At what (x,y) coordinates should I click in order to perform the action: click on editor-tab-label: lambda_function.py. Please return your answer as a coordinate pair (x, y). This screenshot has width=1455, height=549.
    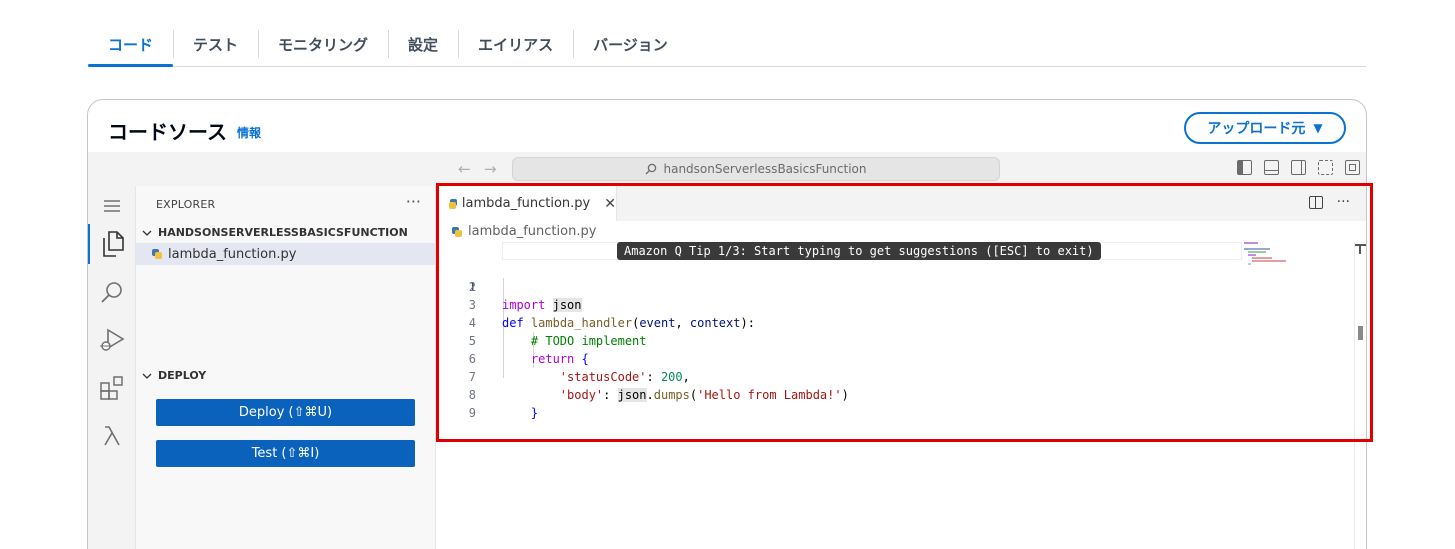
    Looking at the image, I should click on (526, 203).